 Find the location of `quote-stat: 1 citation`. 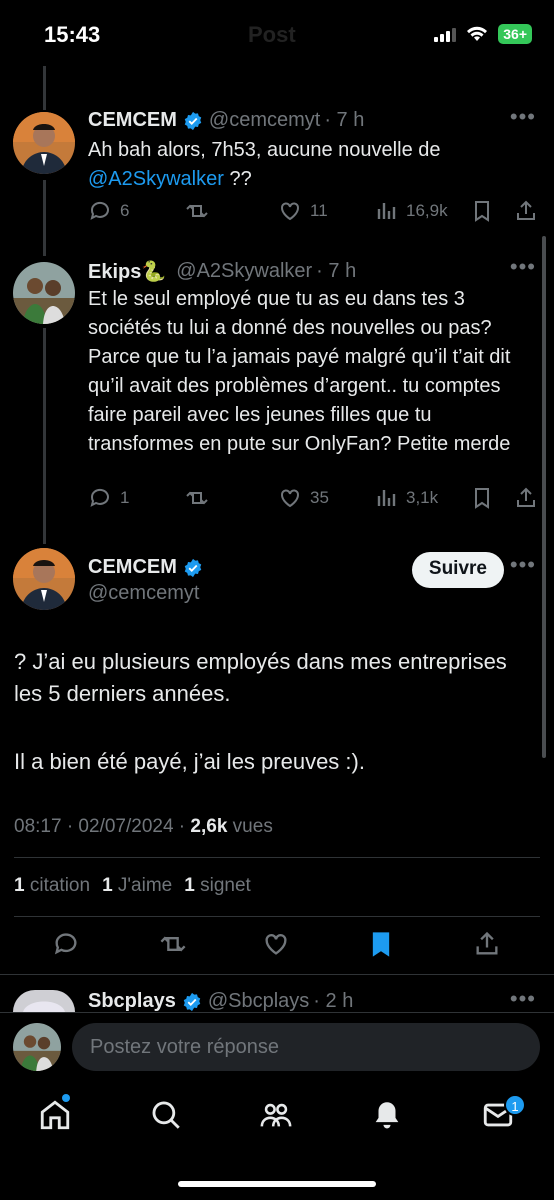

quote-stat: 1 citation is located at coordinates (52, 886).